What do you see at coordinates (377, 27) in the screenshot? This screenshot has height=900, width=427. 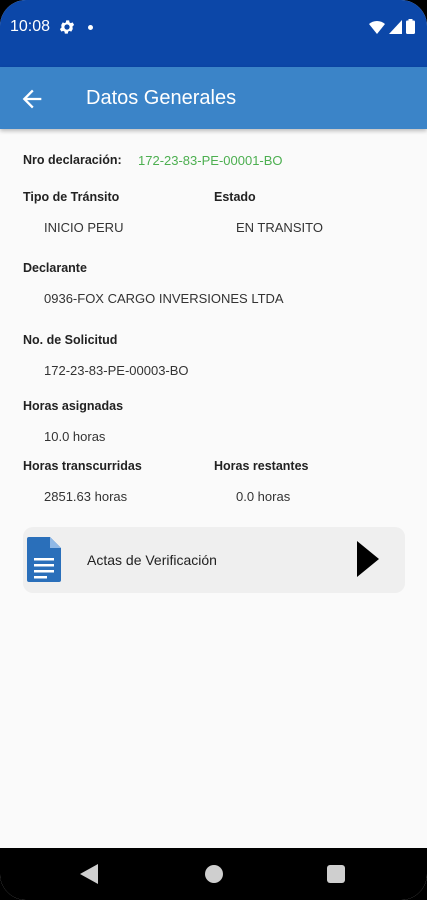 I see `wifi-icon` at bounding box center [377, 27].